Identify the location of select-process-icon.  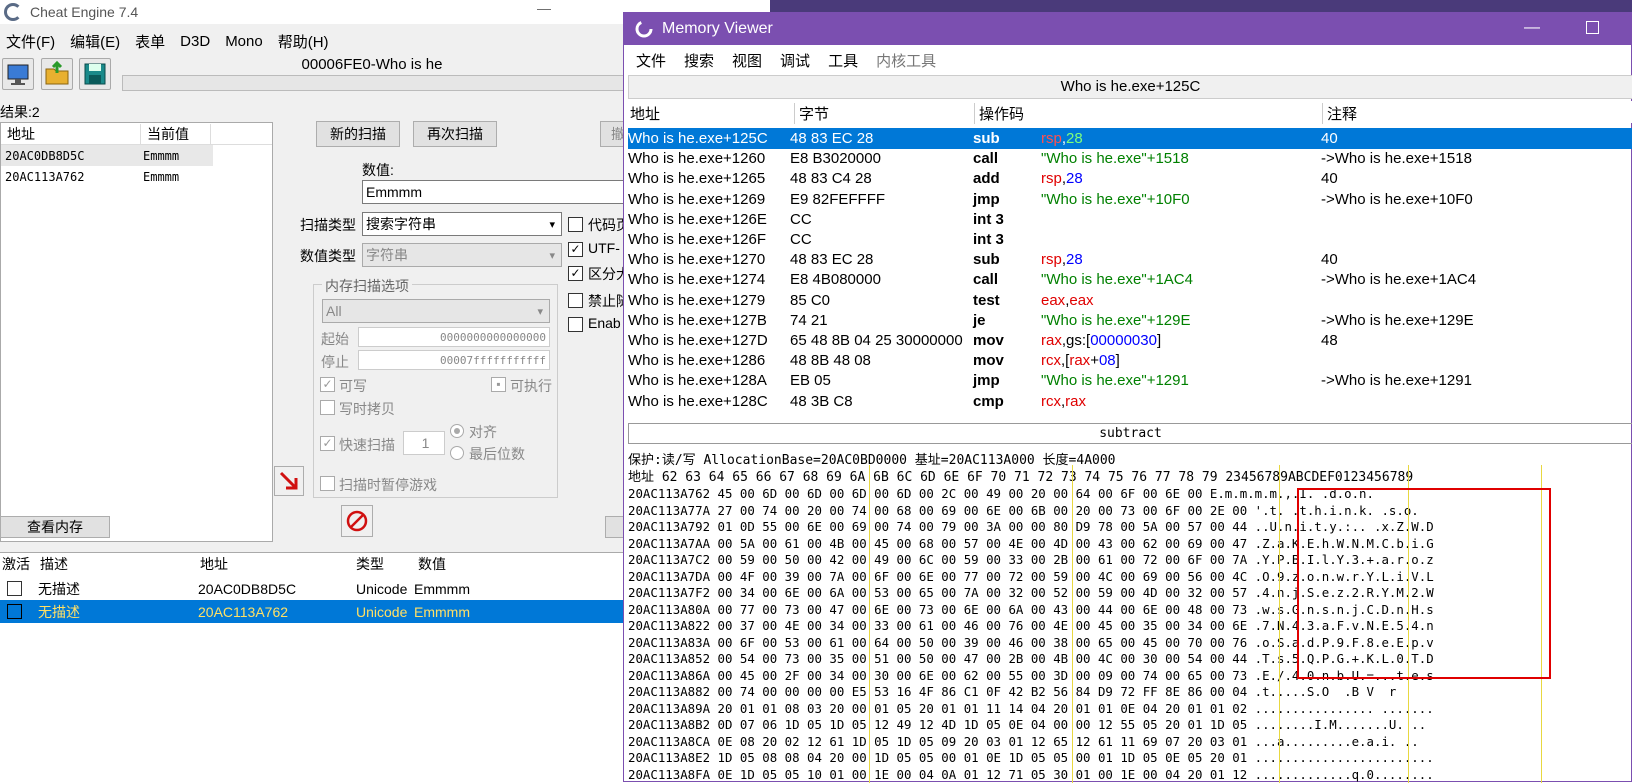
(18, 74).